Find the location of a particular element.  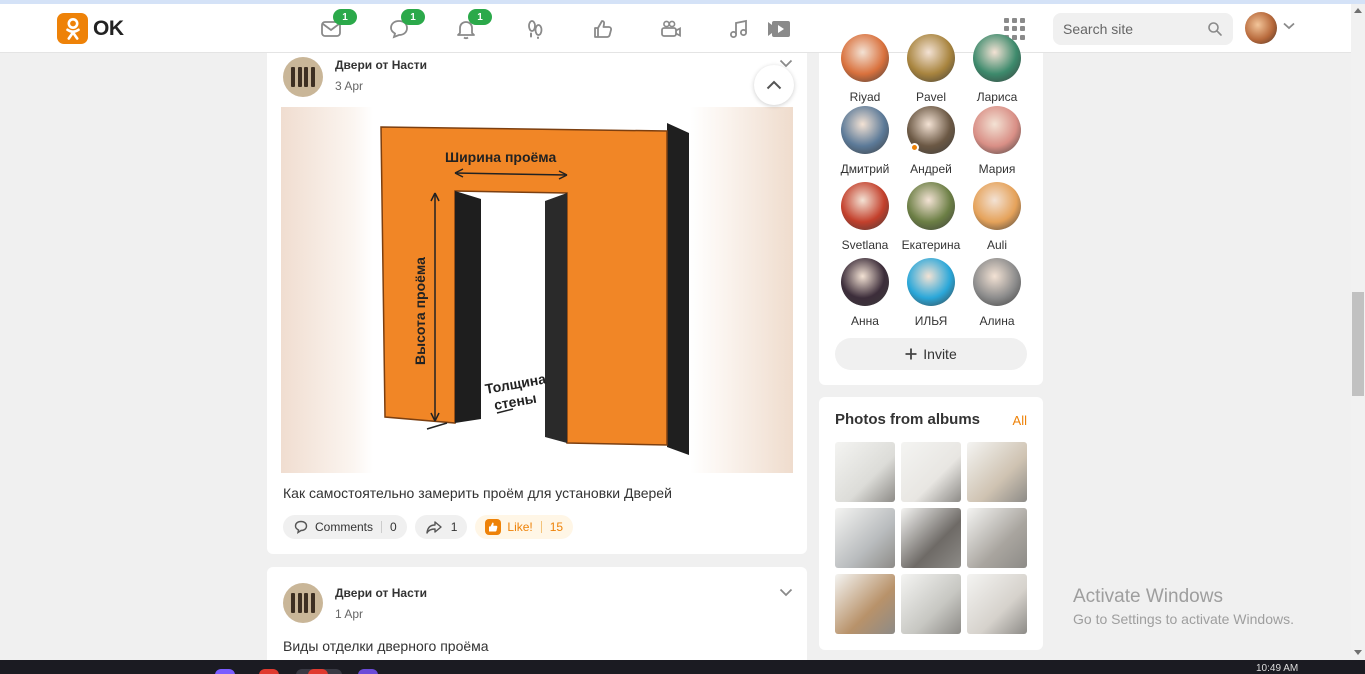

friend-name: Лариса is located at coordinates (997, 97).